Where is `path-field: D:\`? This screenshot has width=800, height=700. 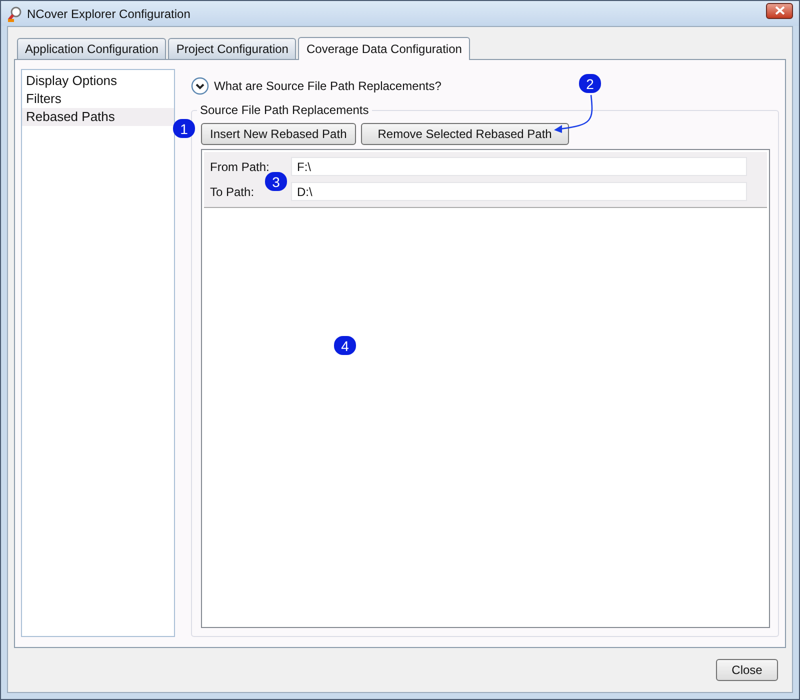 path-field: D:\ is located at coordinates (519, 191).